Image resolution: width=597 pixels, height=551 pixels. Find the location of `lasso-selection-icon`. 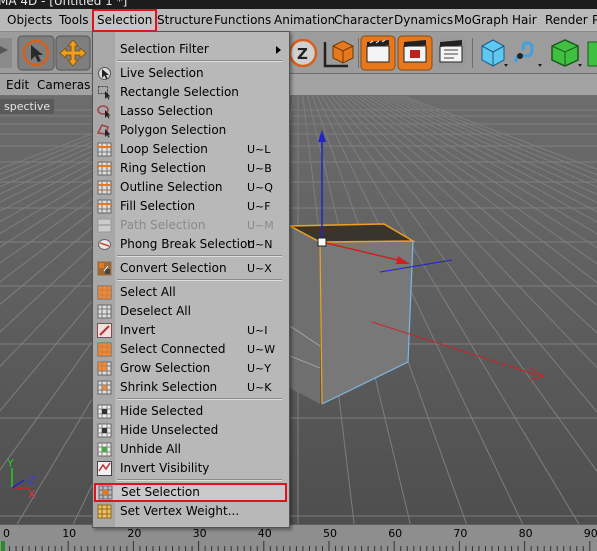

lasso-selection-icon is located at coordinates (104, 112).